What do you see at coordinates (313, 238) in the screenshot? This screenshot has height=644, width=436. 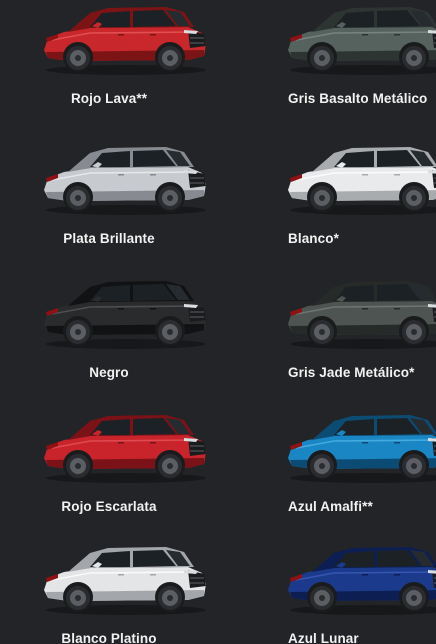 I see `color-label: Blanco*` at bounding box center [313, 238].